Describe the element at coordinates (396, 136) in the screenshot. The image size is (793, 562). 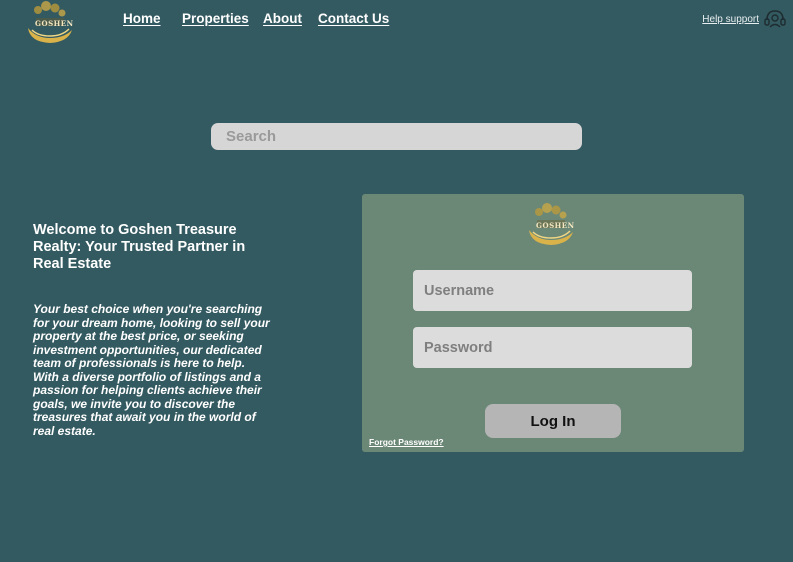
I see `search-input` at that location.